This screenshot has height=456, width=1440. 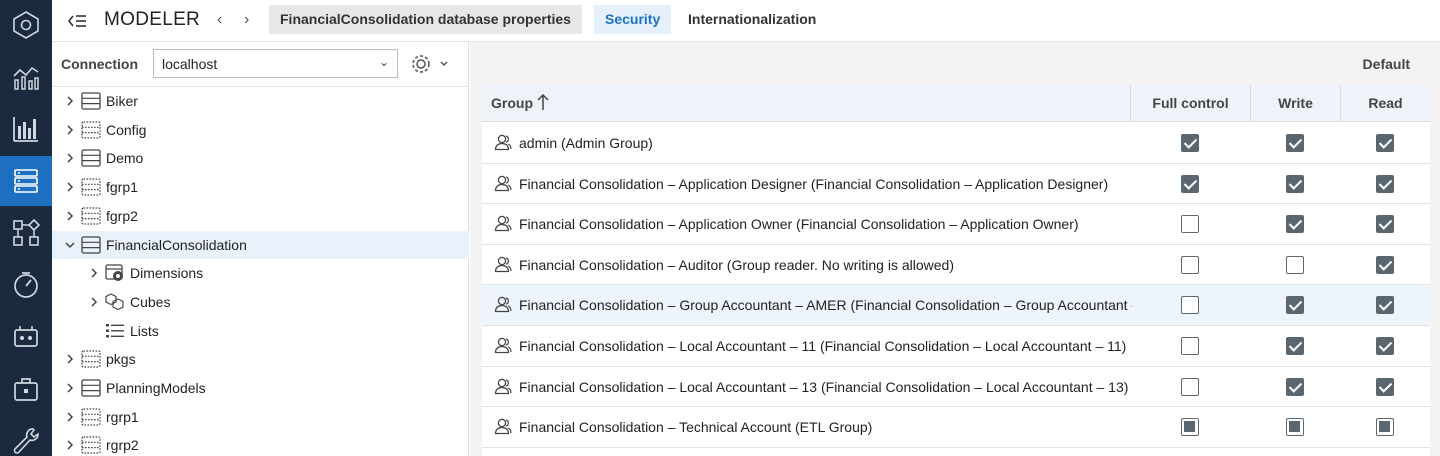 I want to click on tree-item-pkgs: pkgs, so click(x=260, y=359).